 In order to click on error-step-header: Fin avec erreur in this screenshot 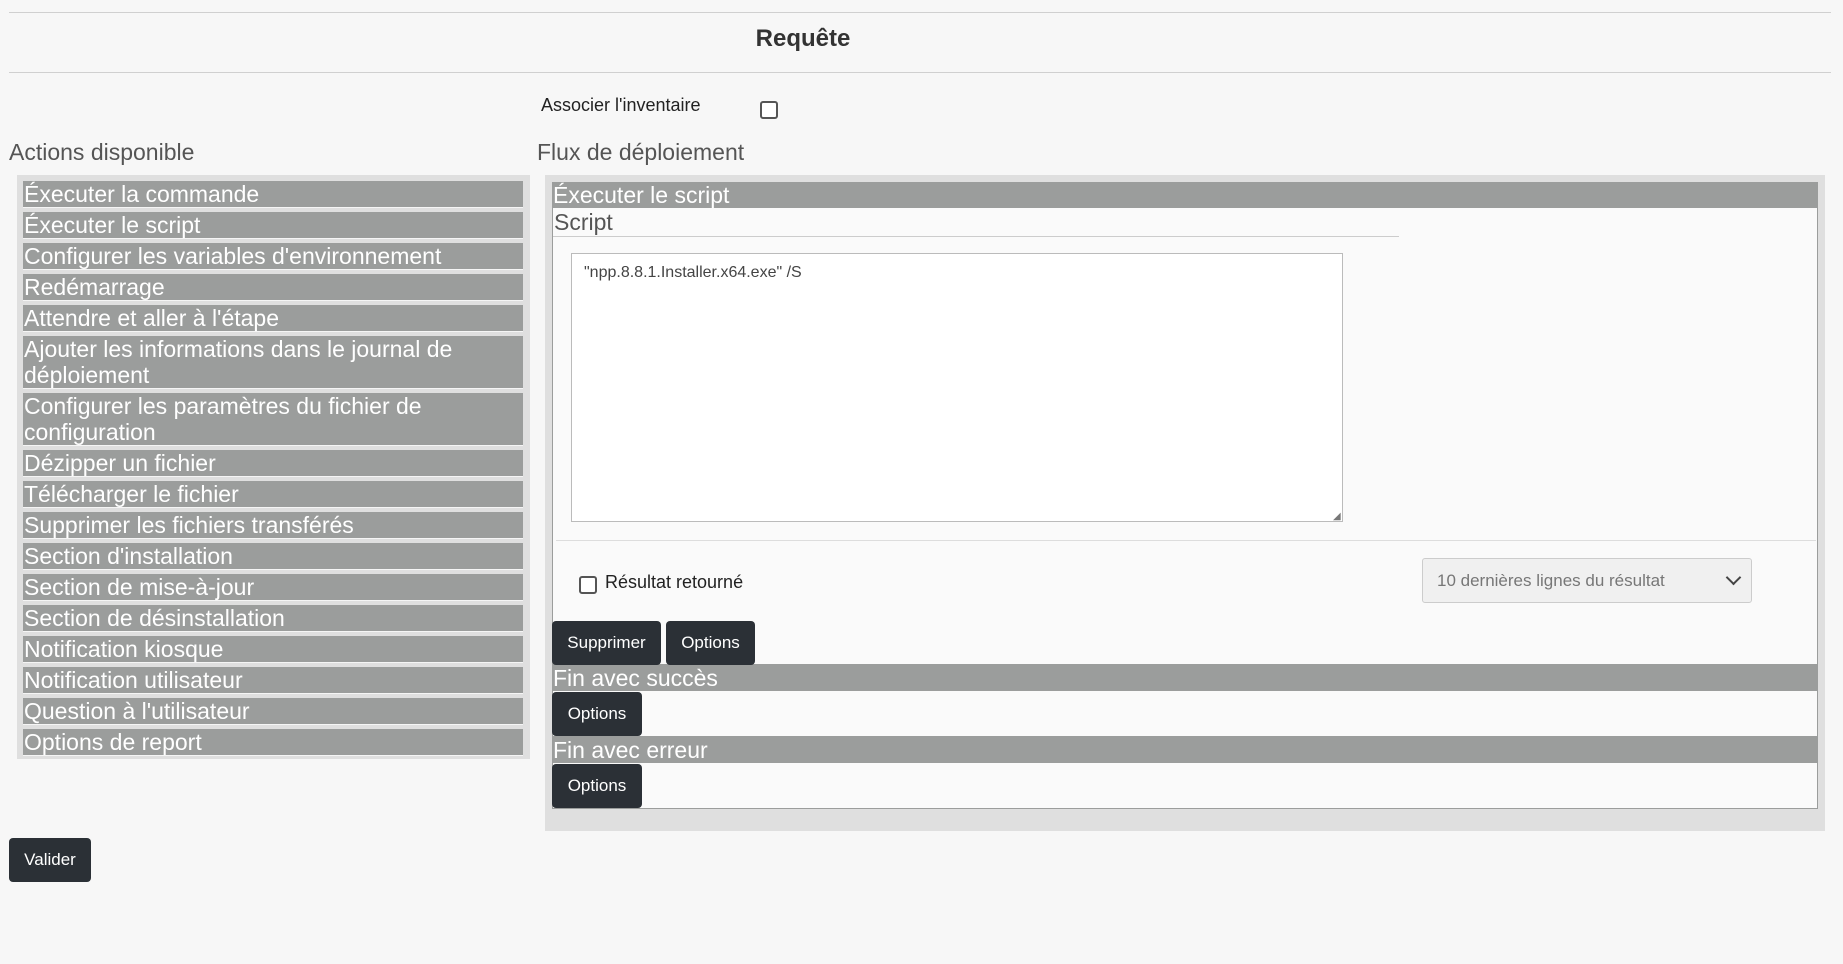, I will do `click(1185, 750)`.